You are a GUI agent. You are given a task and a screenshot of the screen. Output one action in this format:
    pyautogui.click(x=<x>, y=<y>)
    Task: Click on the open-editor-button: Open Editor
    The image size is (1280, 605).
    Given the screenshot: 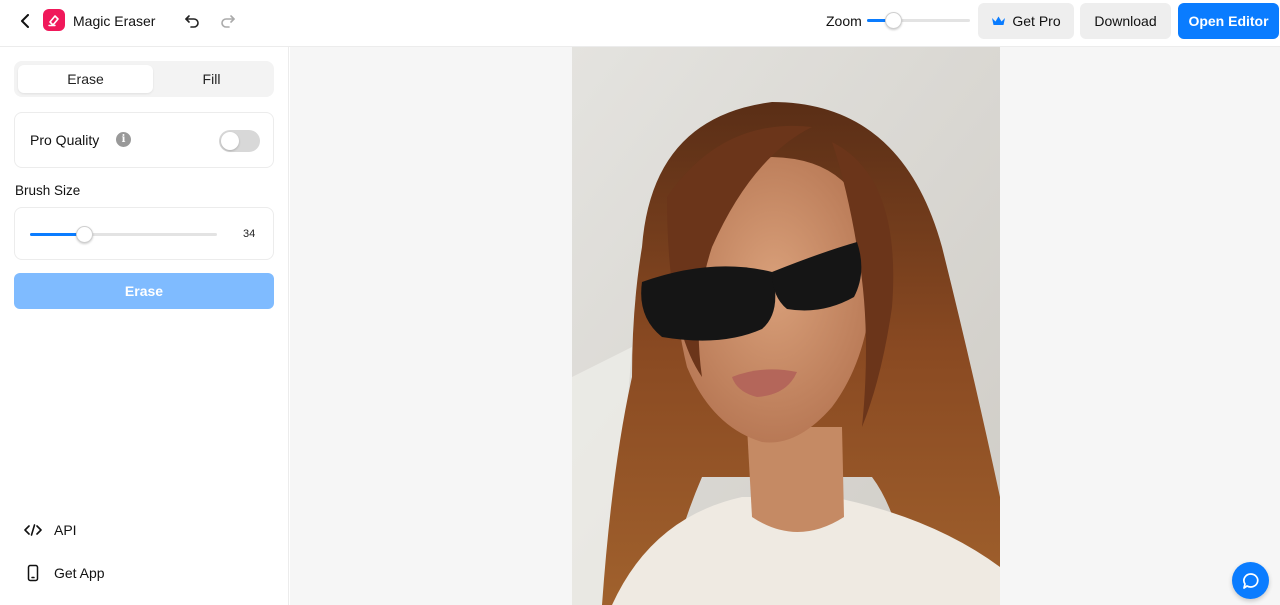 What is the action you would take?
    pyautogui.click(x=1228, y=21)
    